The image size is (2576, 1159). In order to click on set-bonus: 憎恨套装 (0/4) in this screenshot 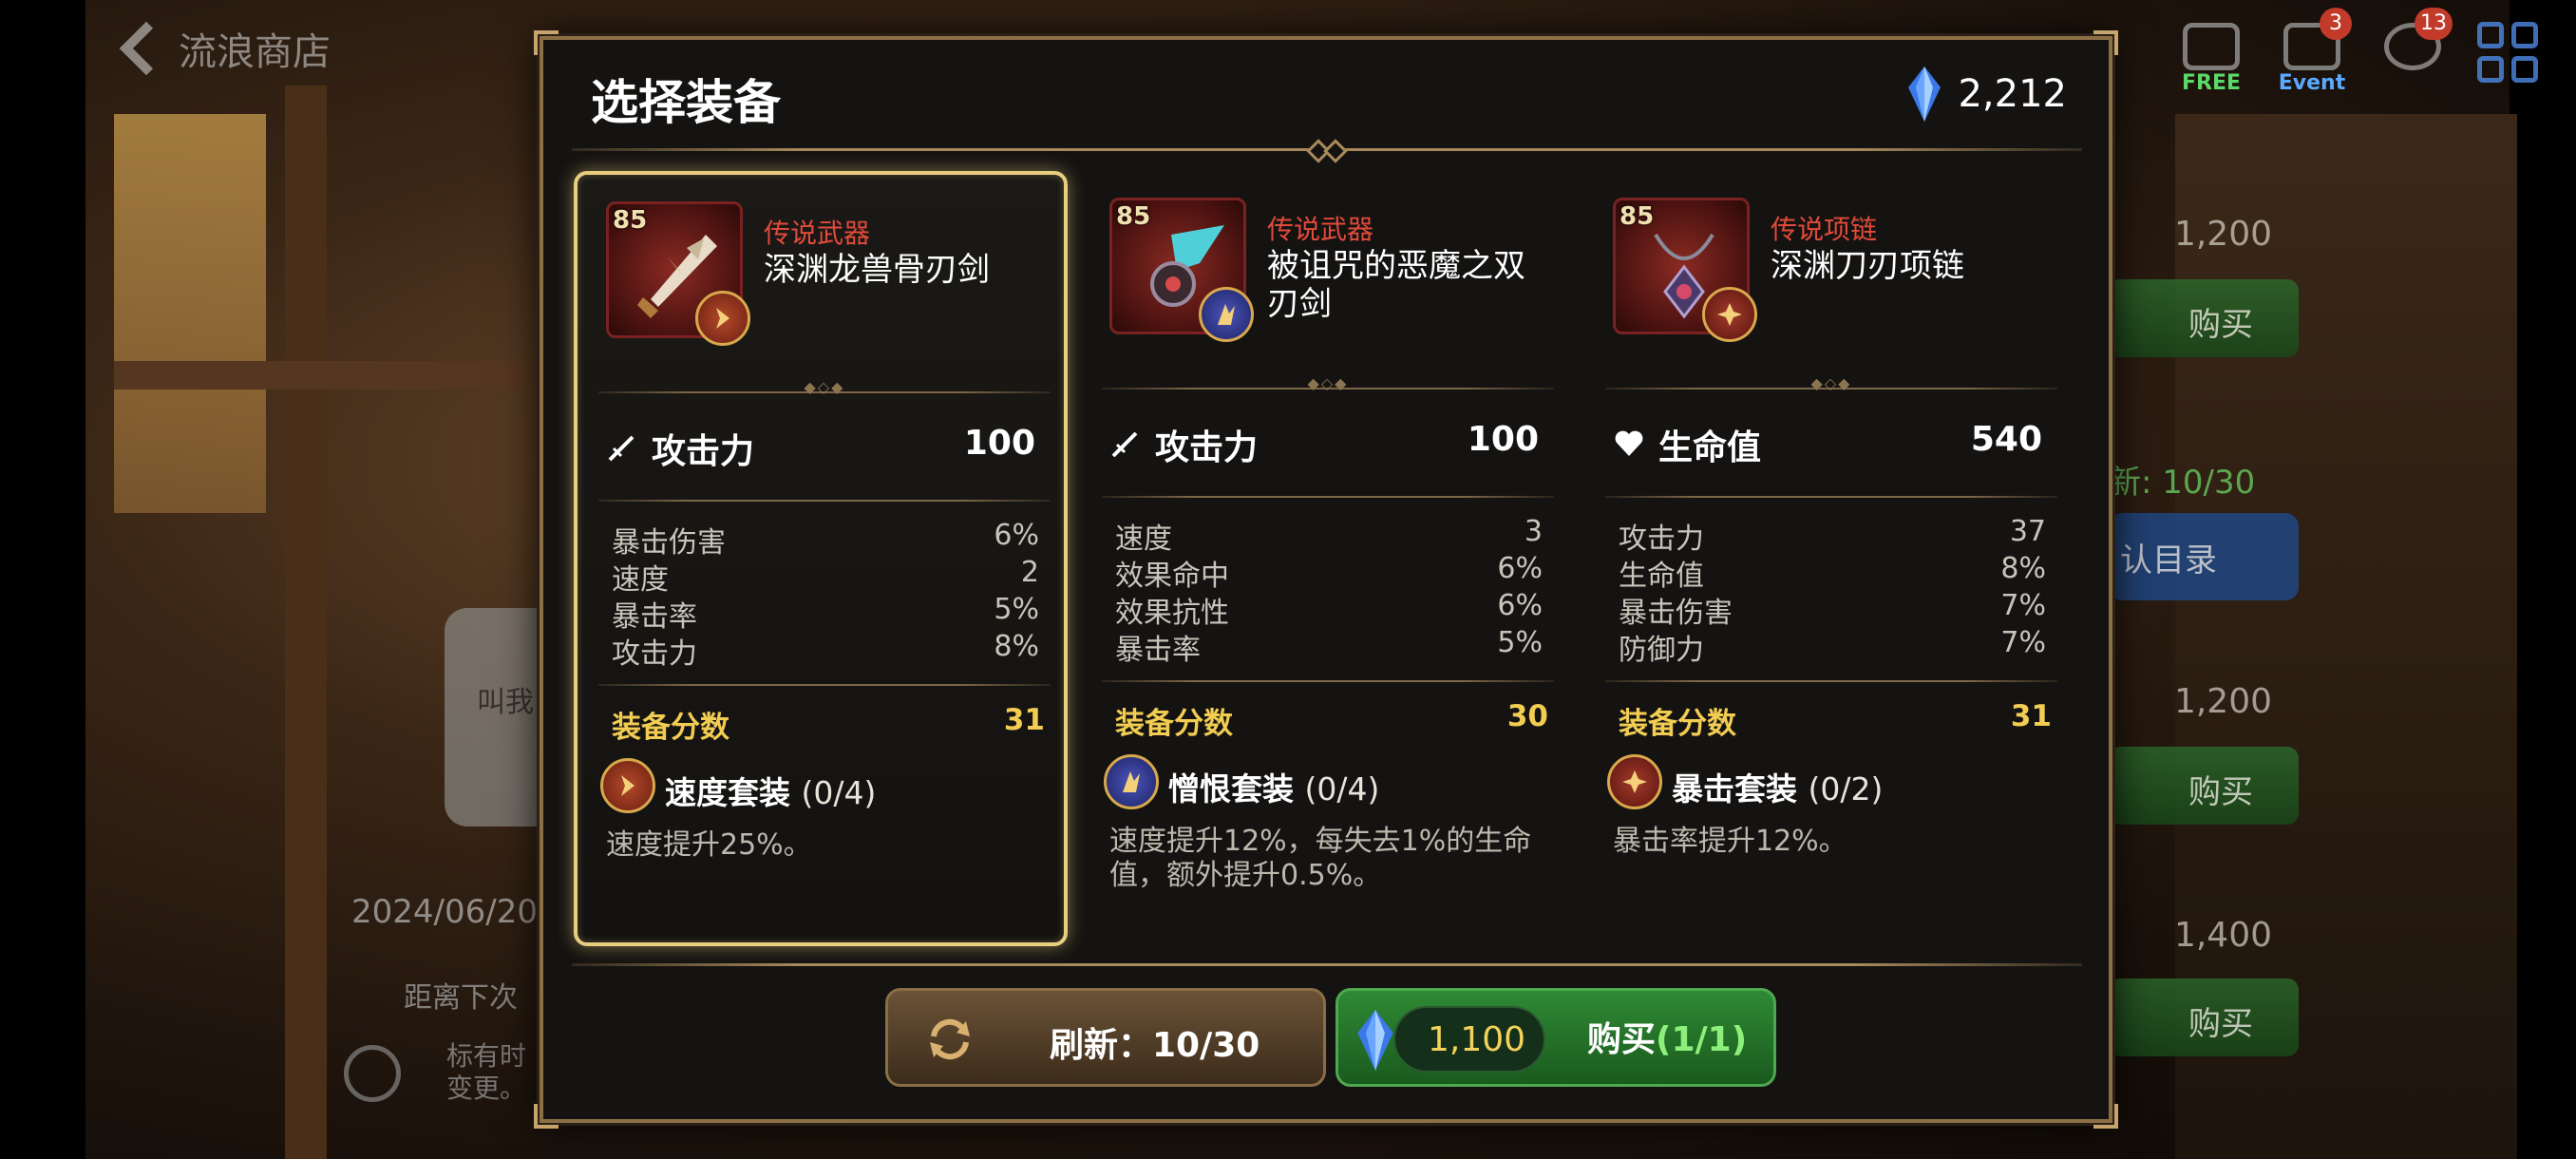, I will do `click(1327, 782)`.